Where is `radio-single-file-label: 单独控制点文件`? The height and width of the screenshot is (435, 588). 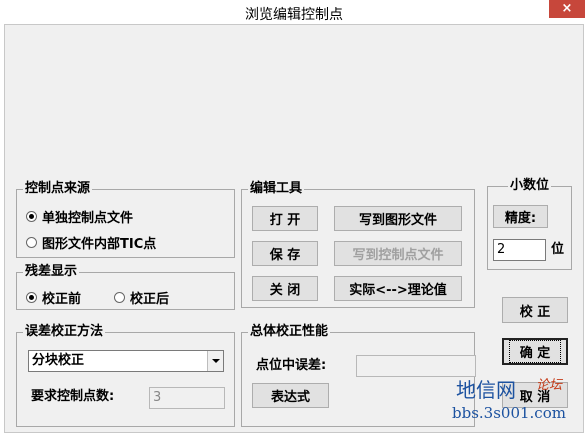
radio-single-file-label: 单独控制点文件 is located at coordinates (88, 218).